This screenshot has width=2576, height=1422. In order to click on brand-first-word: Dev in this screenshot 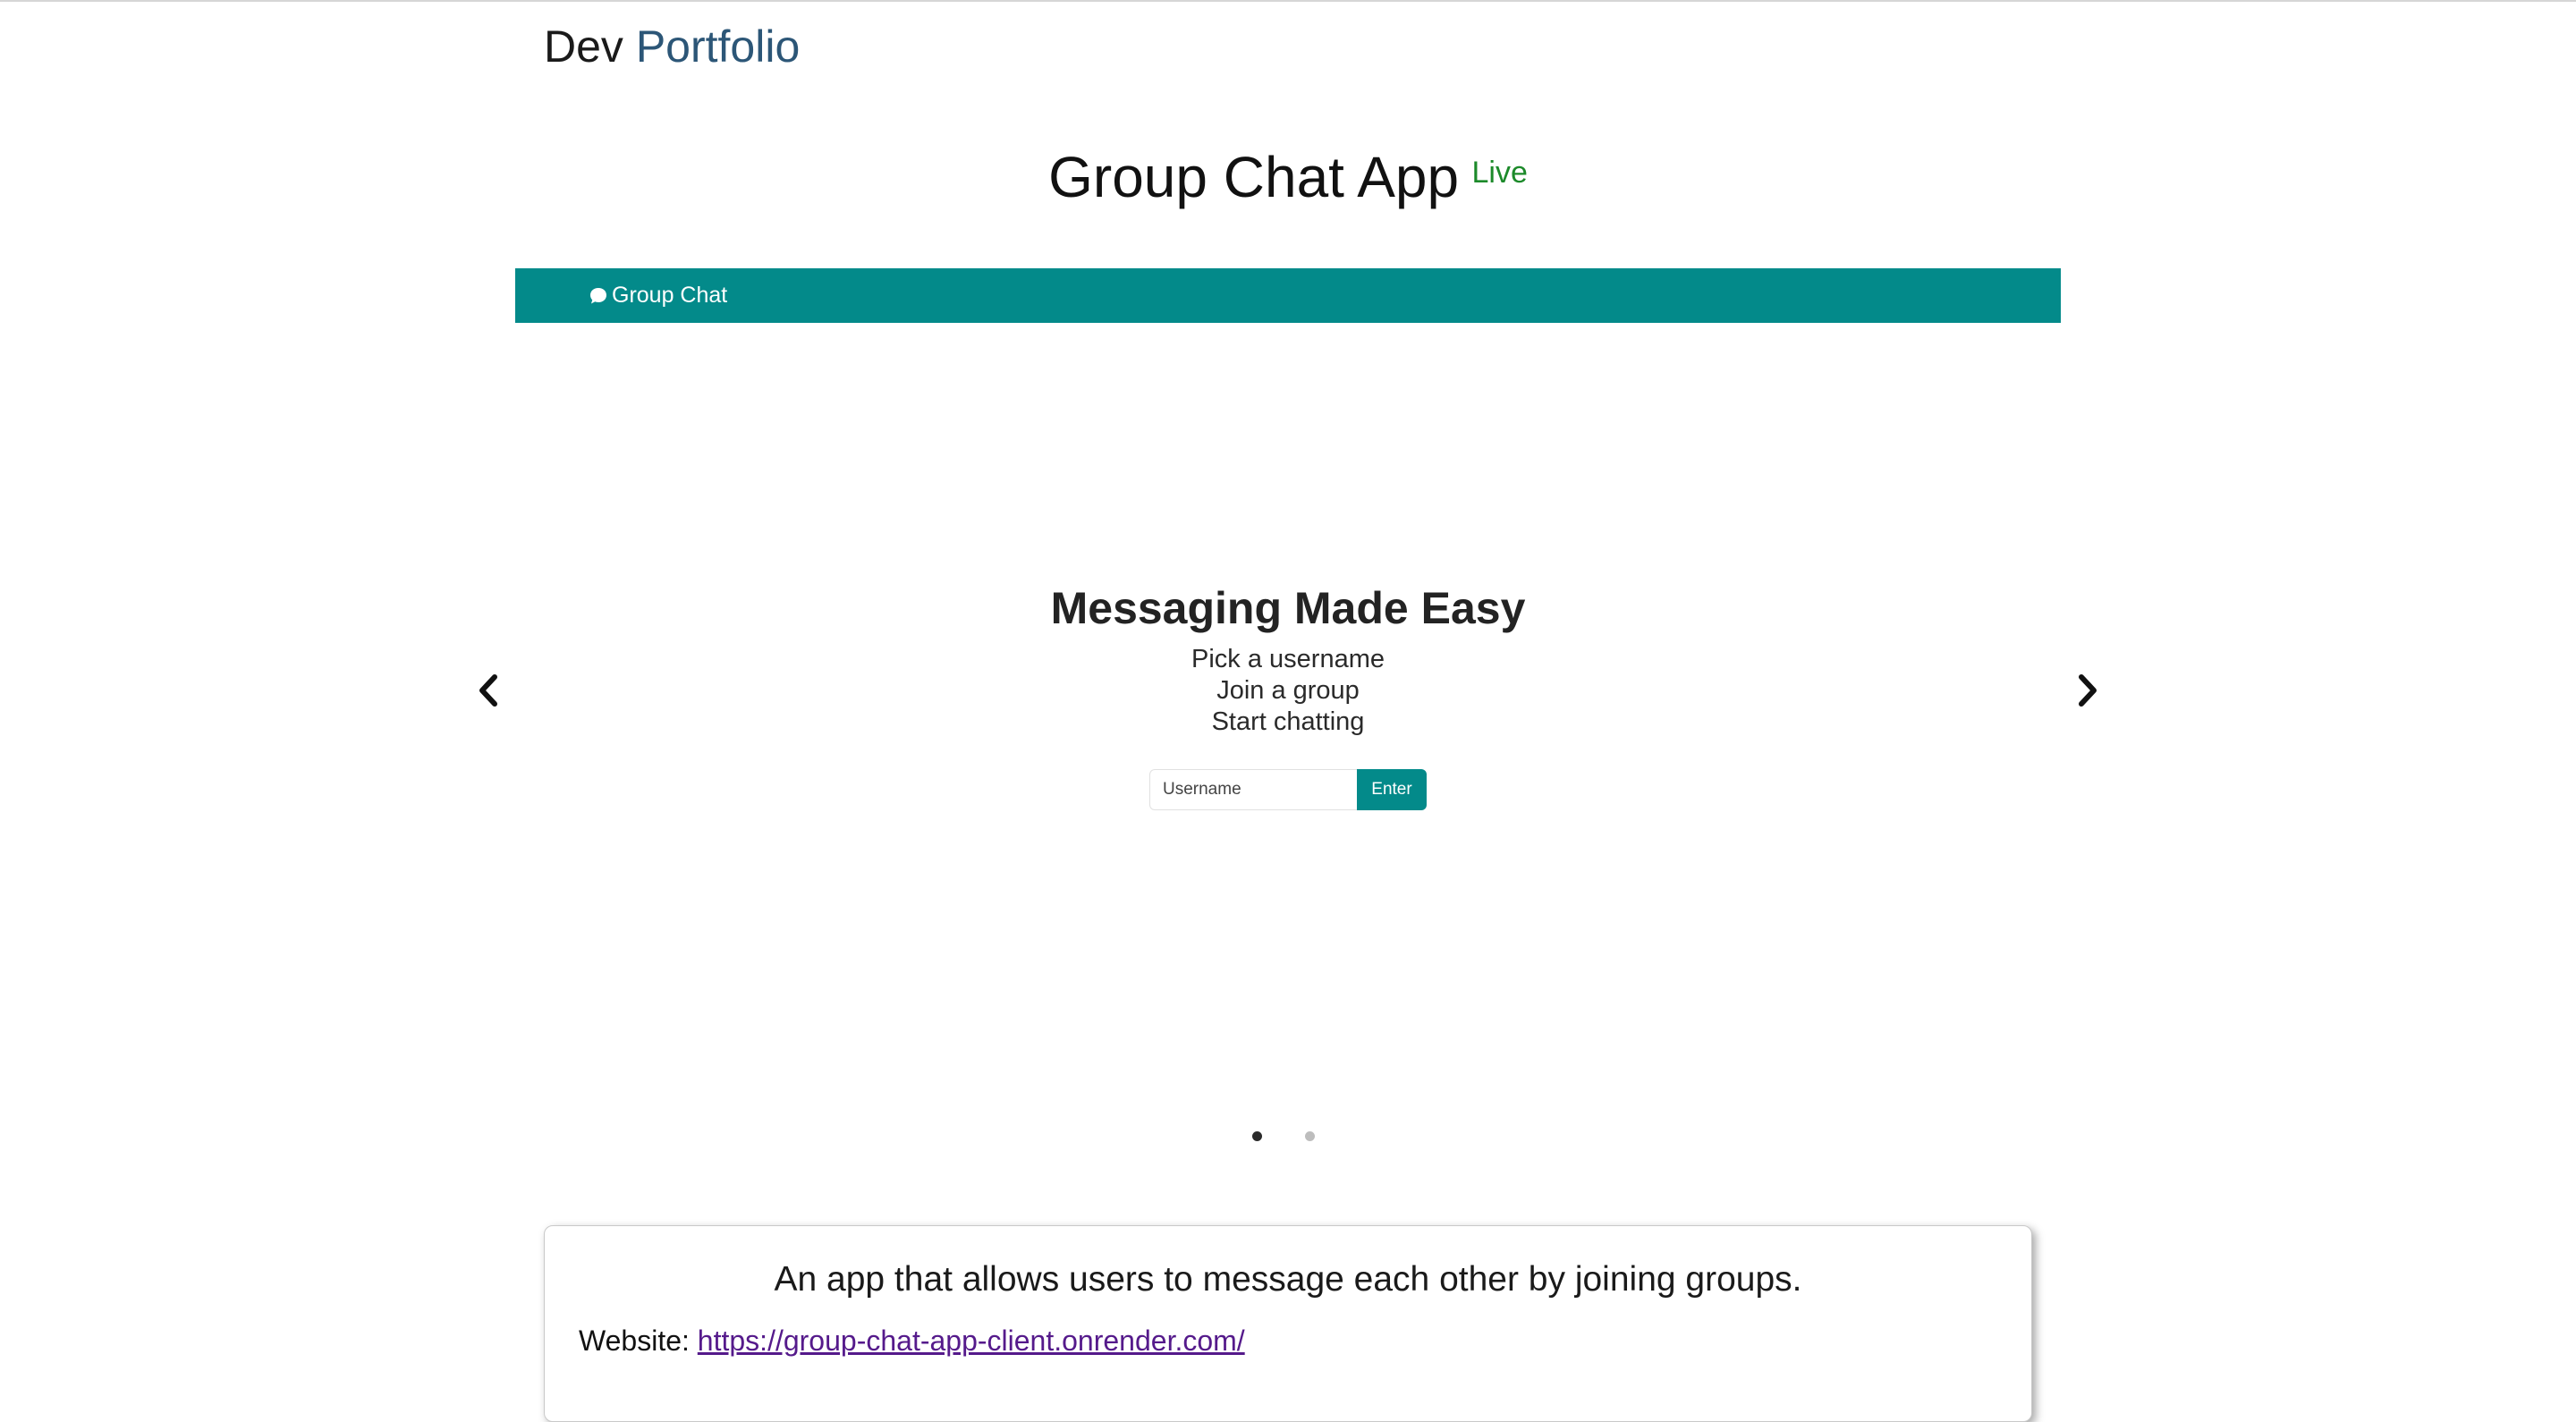, I will do `click(583, 46)`.